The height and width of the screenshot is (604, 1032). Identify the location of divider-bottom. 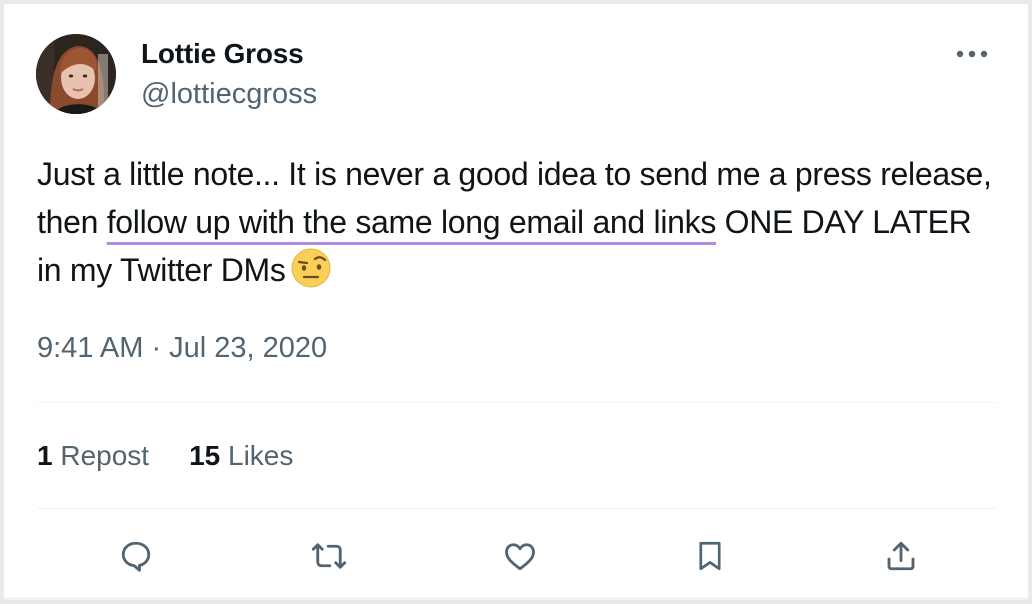
(516, 508).